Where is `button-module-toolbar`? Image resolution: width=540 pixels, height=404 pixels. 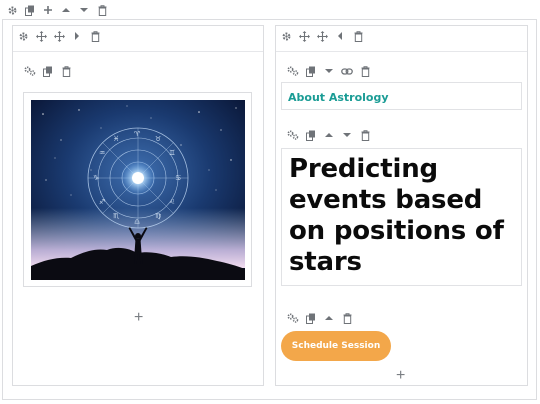
button-module-toolbar is located at coordinates (320, 318).